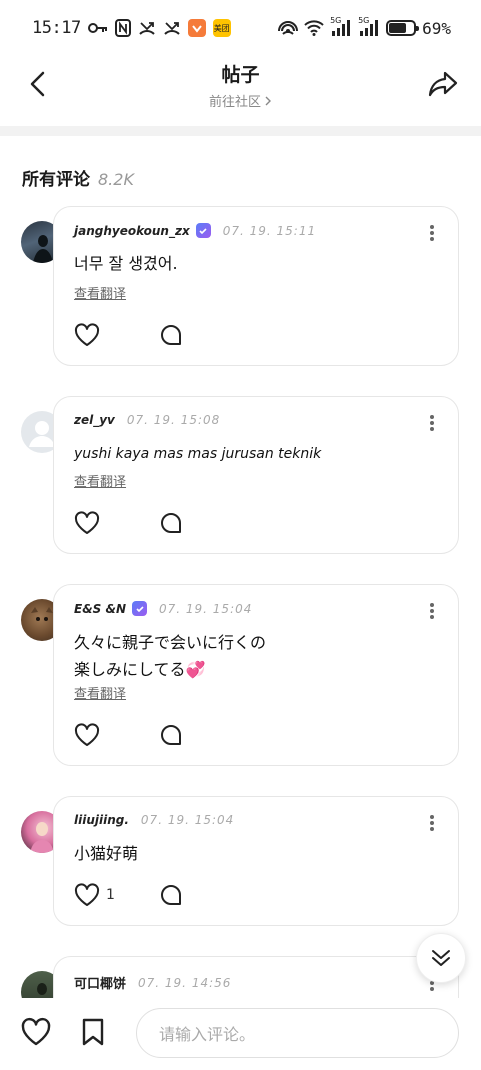 This screenshot has height=1070, width=481. What do you see at coordinates (240, 131) in the screenshot?
I see `section-divider` at bounding box center [240, 131].